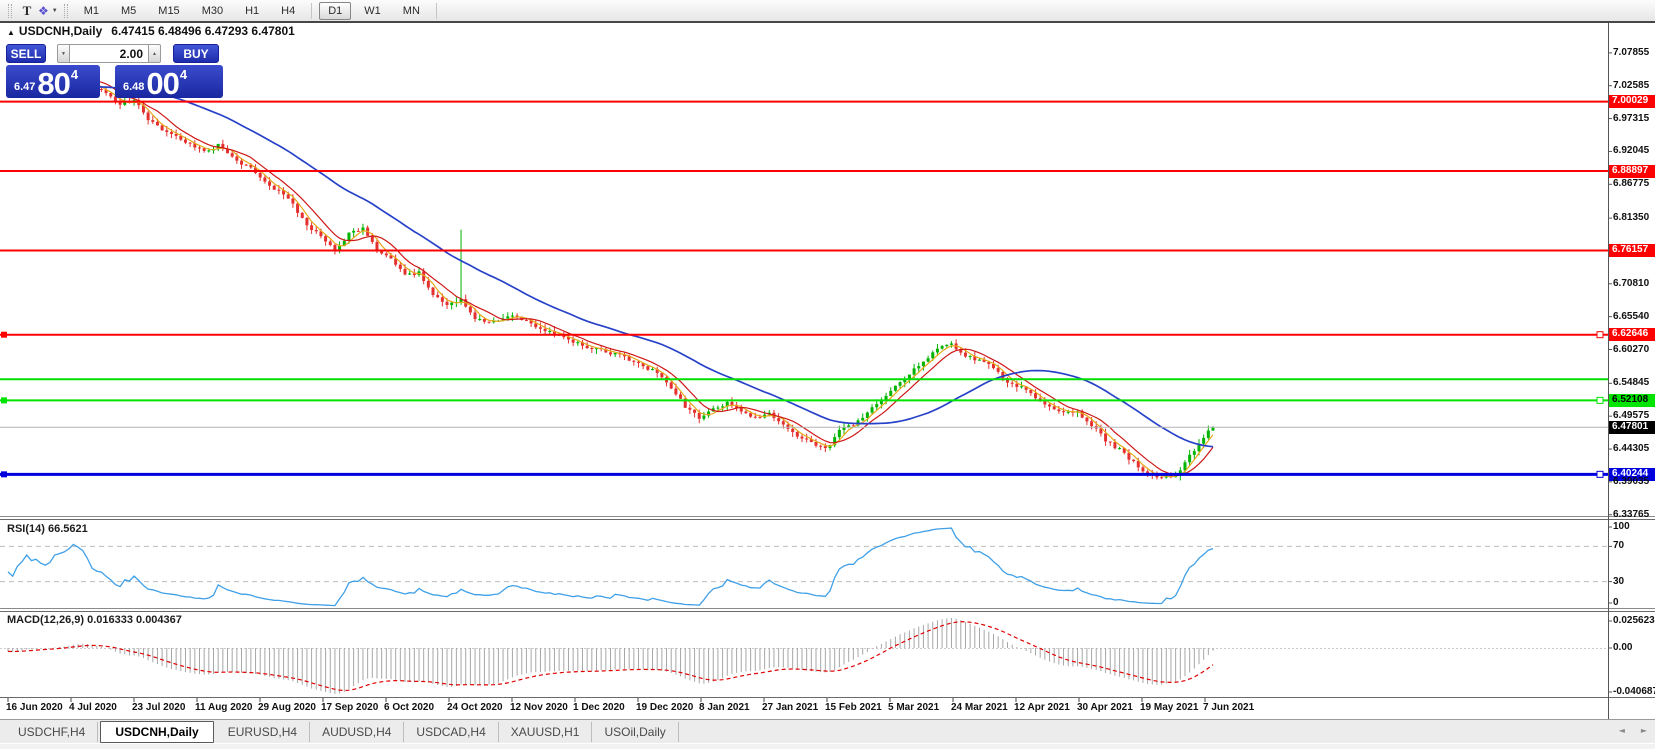 The width and height of the screenshot is (1655, 749). Describe the element at coordinates (357, 731) in the screenshot. I see `tab-audusd-h4: AUDUSD,H4` at that location.